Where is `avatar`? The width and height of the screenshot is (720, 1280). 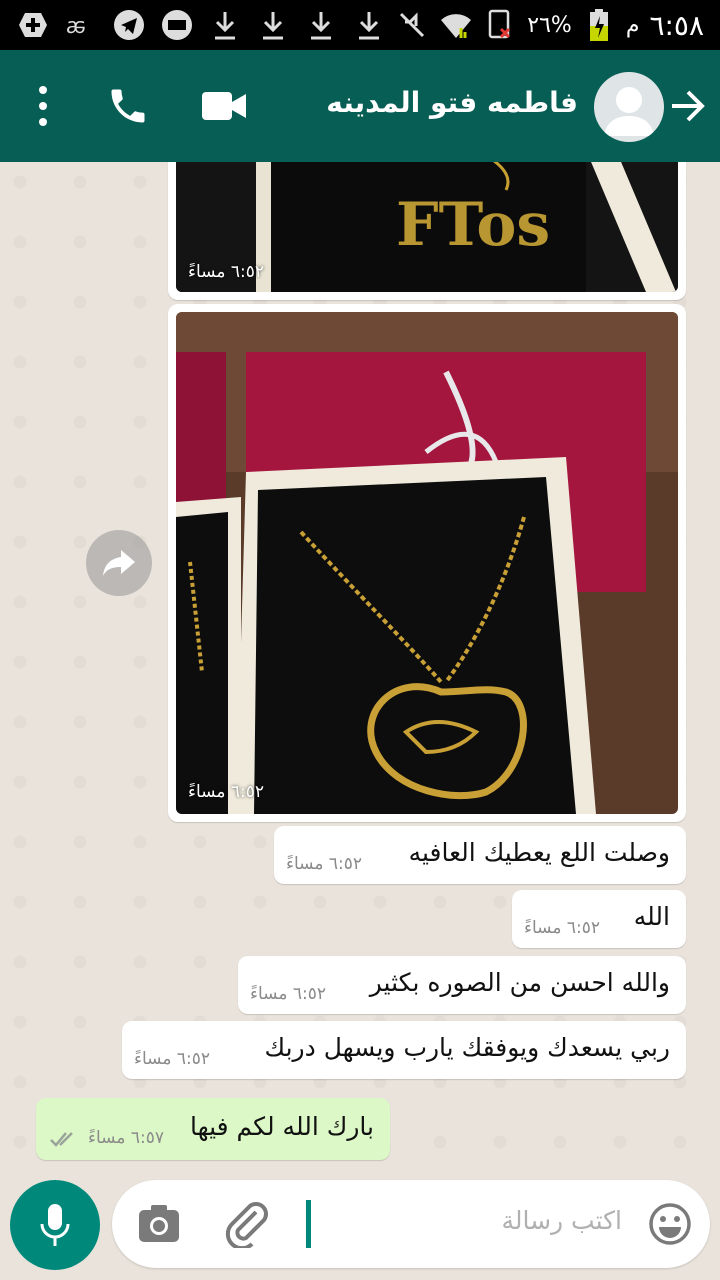
avatar is located at coordinates (629, 107).